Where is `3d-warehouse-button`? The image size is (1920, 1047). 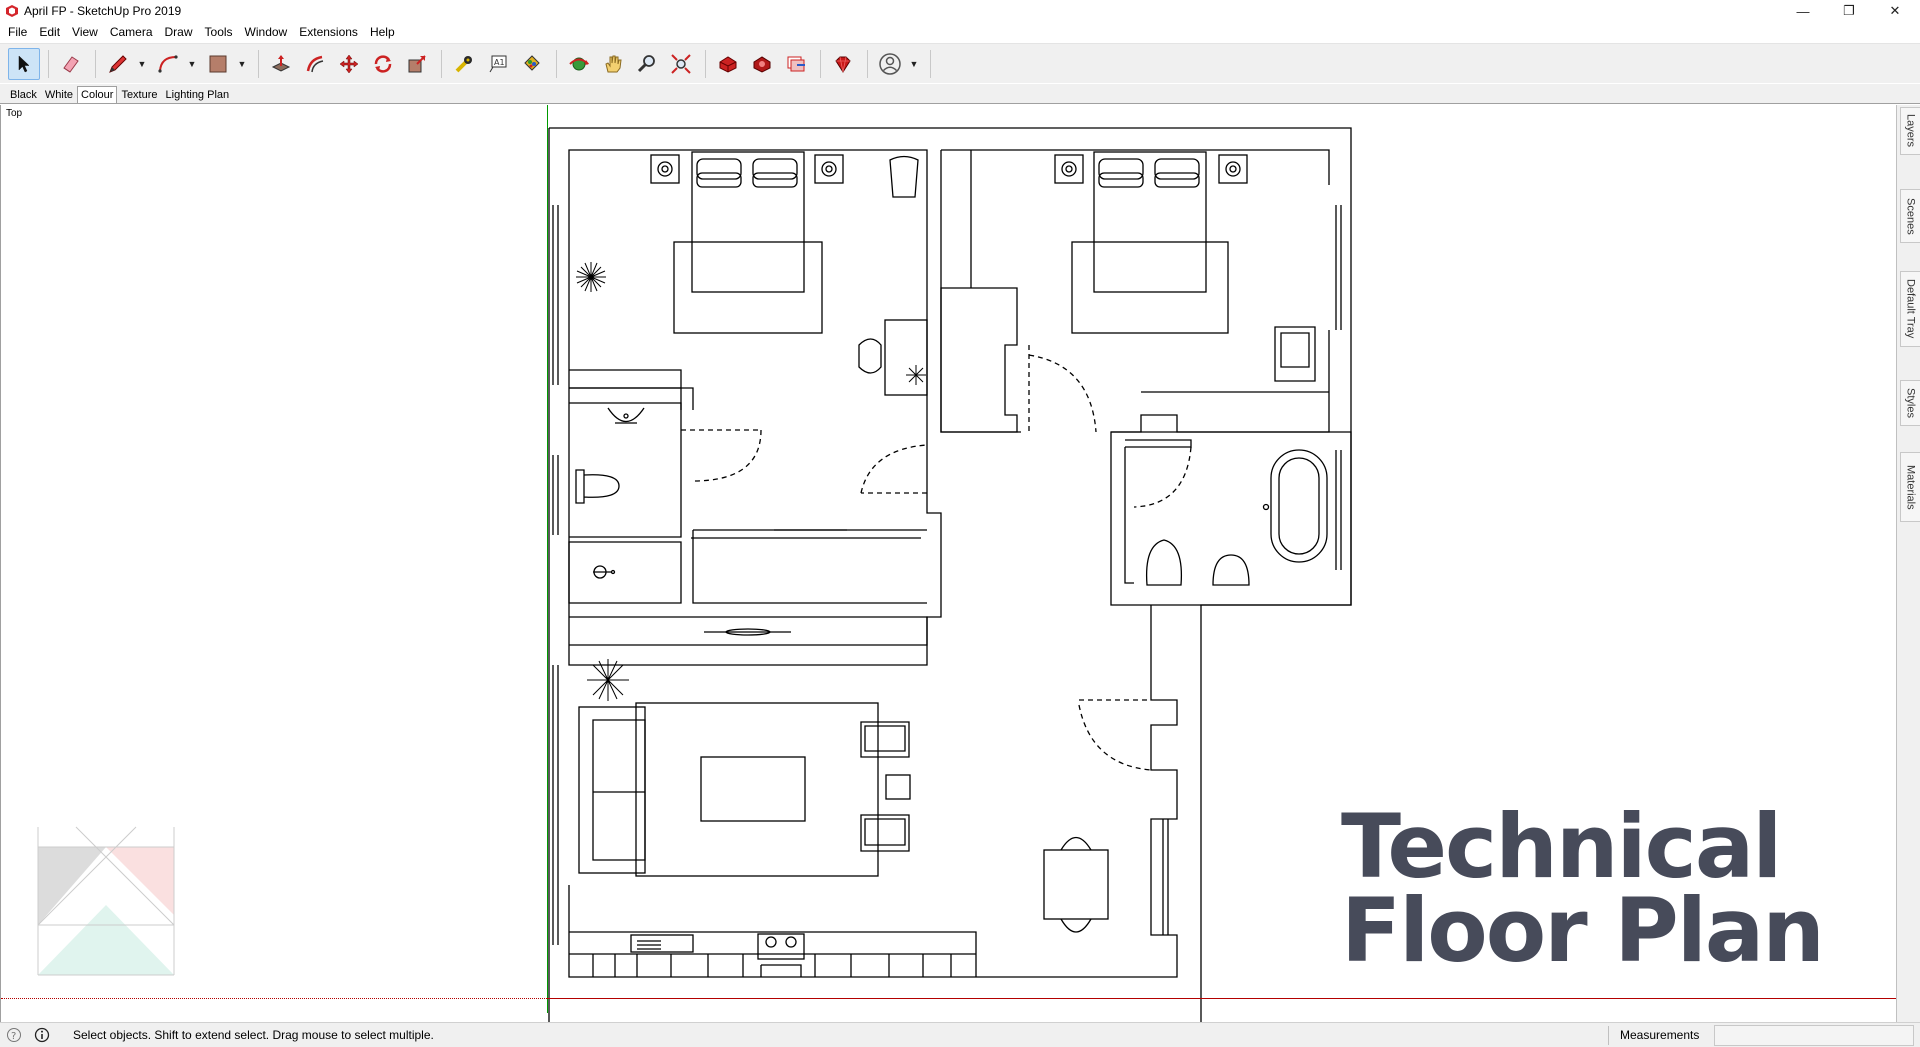
3d-warehouse-button is located at coordinates (728, 64).